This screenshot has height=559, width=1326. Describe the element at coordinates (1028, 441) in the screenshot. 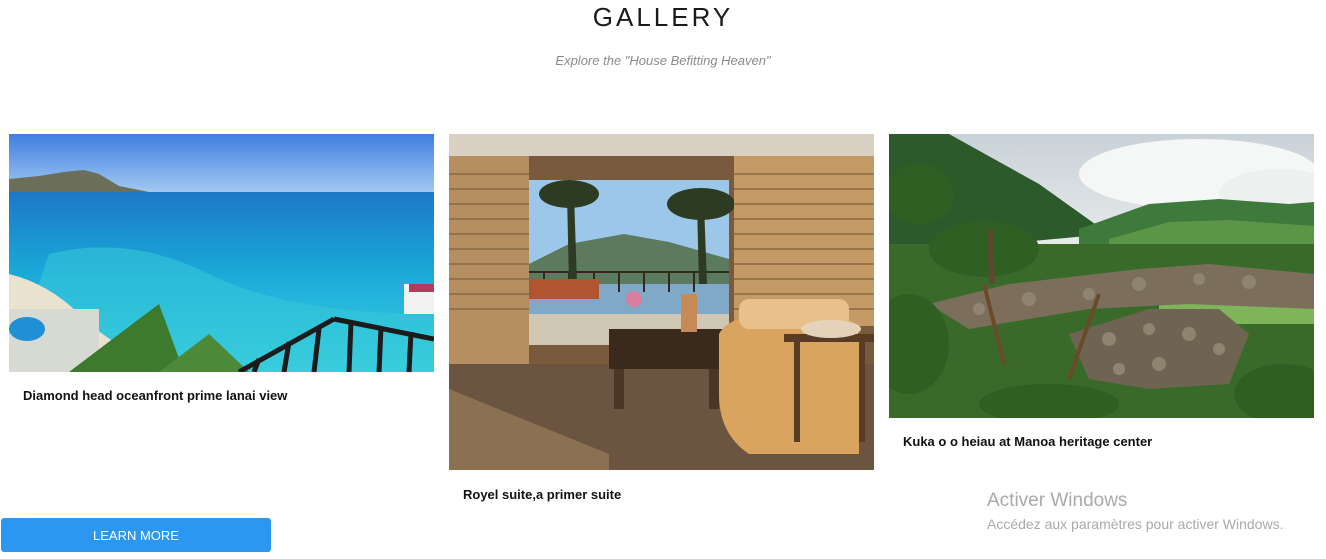

I see `gallery-caption: Kuka o o heiau at Manoa heritage center` at that location.